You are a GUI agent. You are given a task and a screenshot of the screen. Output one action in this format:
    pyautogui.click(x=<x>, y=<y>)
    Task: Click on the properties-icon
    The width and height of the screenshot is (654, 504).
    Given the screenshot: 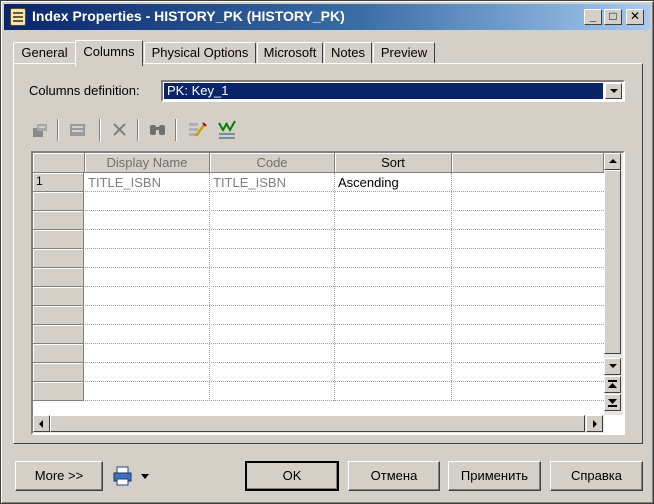 What is the action you would take?
    pyautogui.click(x=42, y=130)
    